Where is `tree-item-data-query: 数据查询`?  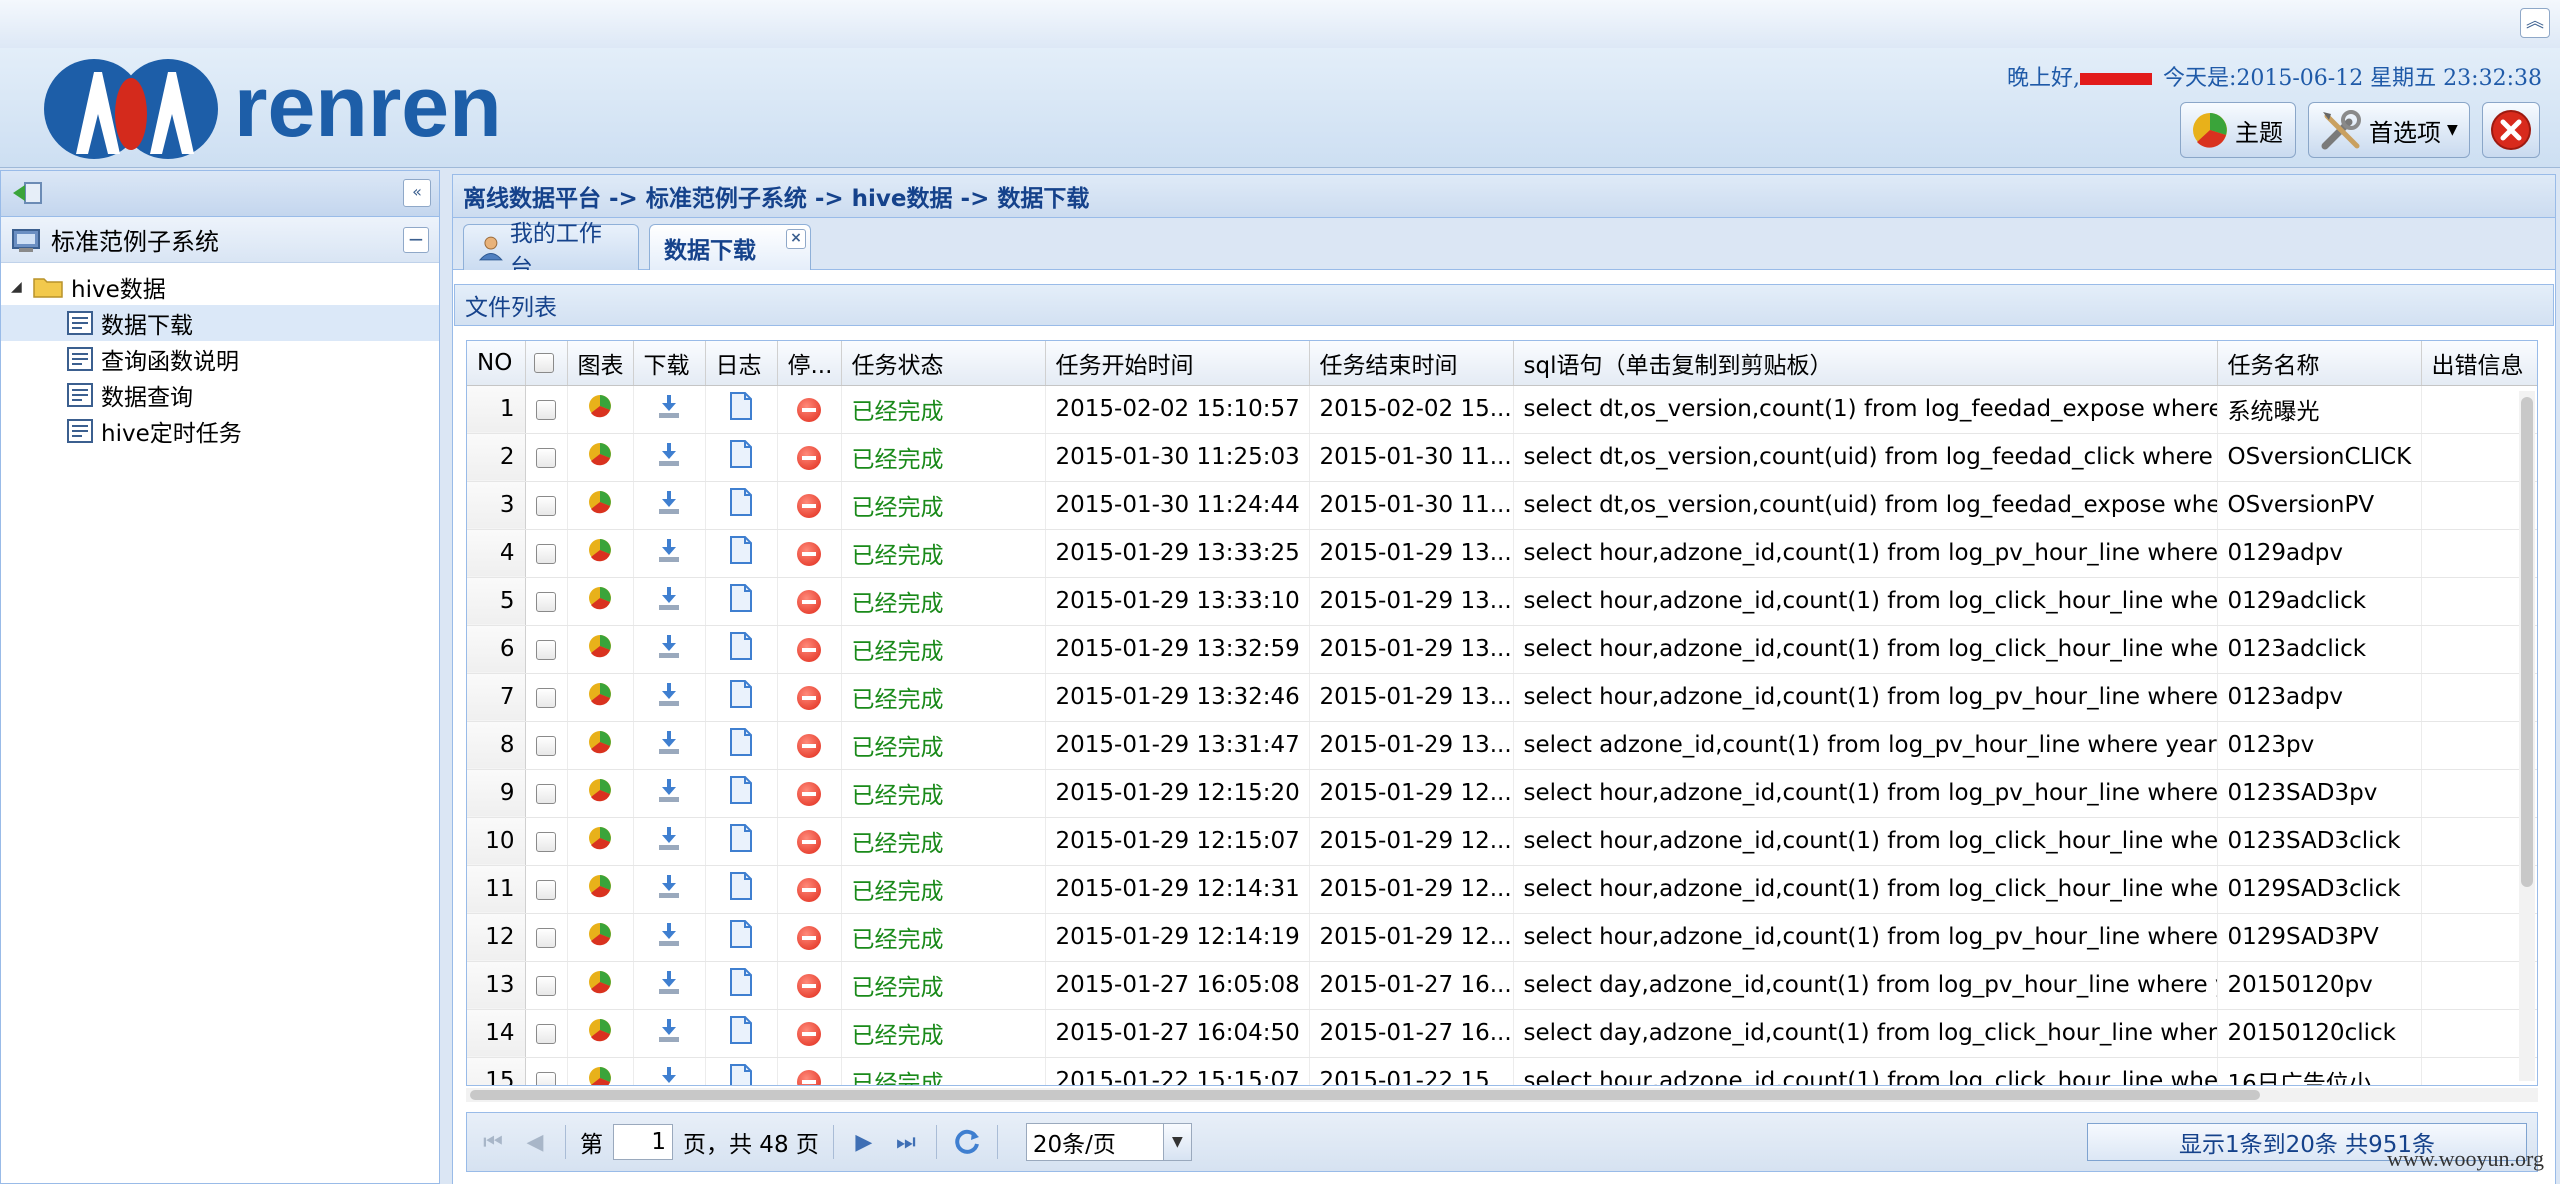
tree-item-data-query: 数据查询 is located at coordinates (220, 395).